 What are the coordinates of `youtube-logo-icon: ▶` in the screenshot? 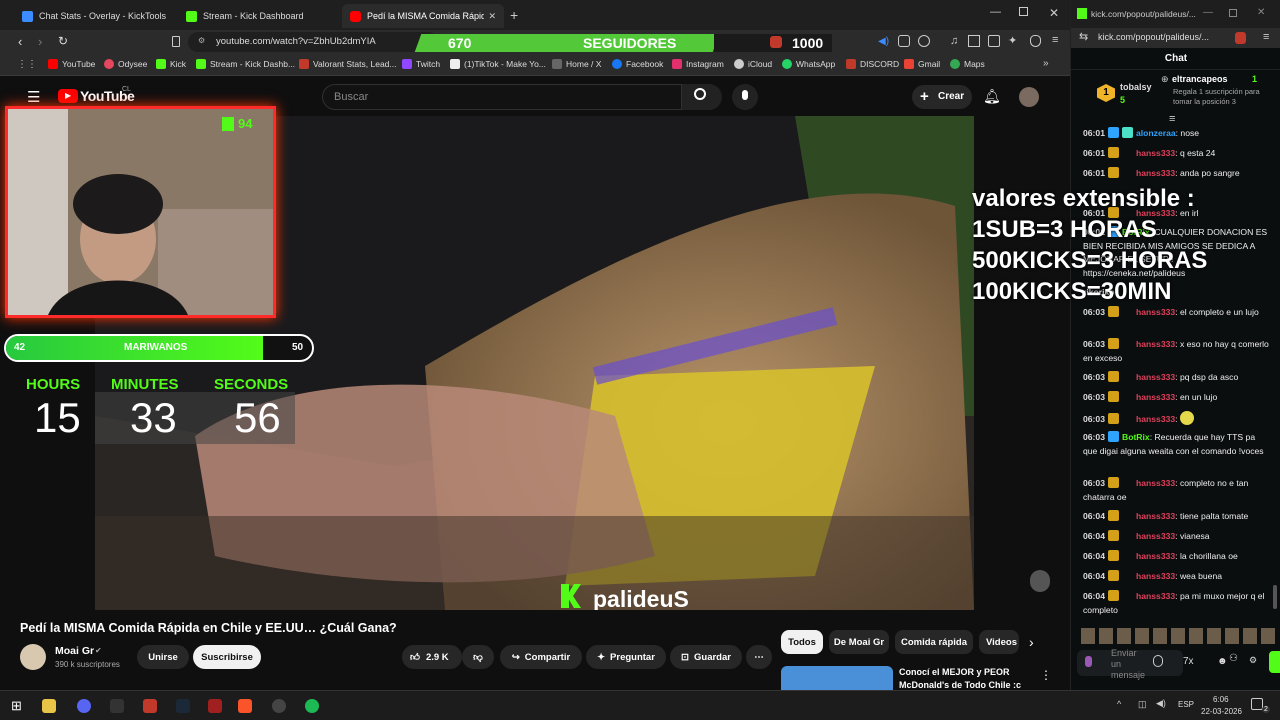 It's located at (68, 96).